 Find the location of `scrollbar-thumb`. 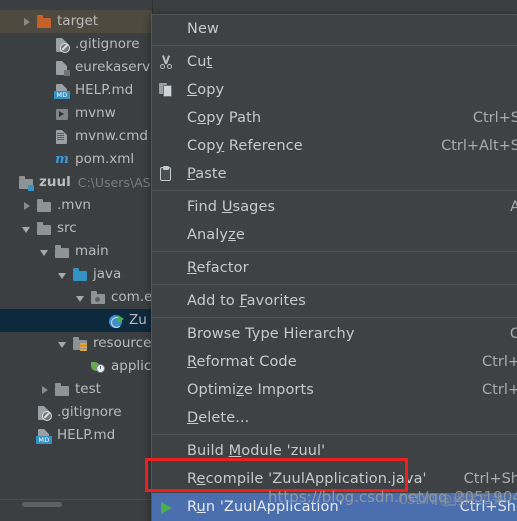

scrollbar-thumb is located at coordinates (42, 504).